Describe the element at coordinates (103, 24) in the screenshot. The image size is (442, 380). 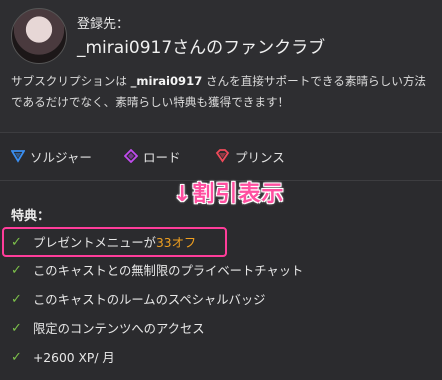
I see `registration-label: 登録先：` at that location.